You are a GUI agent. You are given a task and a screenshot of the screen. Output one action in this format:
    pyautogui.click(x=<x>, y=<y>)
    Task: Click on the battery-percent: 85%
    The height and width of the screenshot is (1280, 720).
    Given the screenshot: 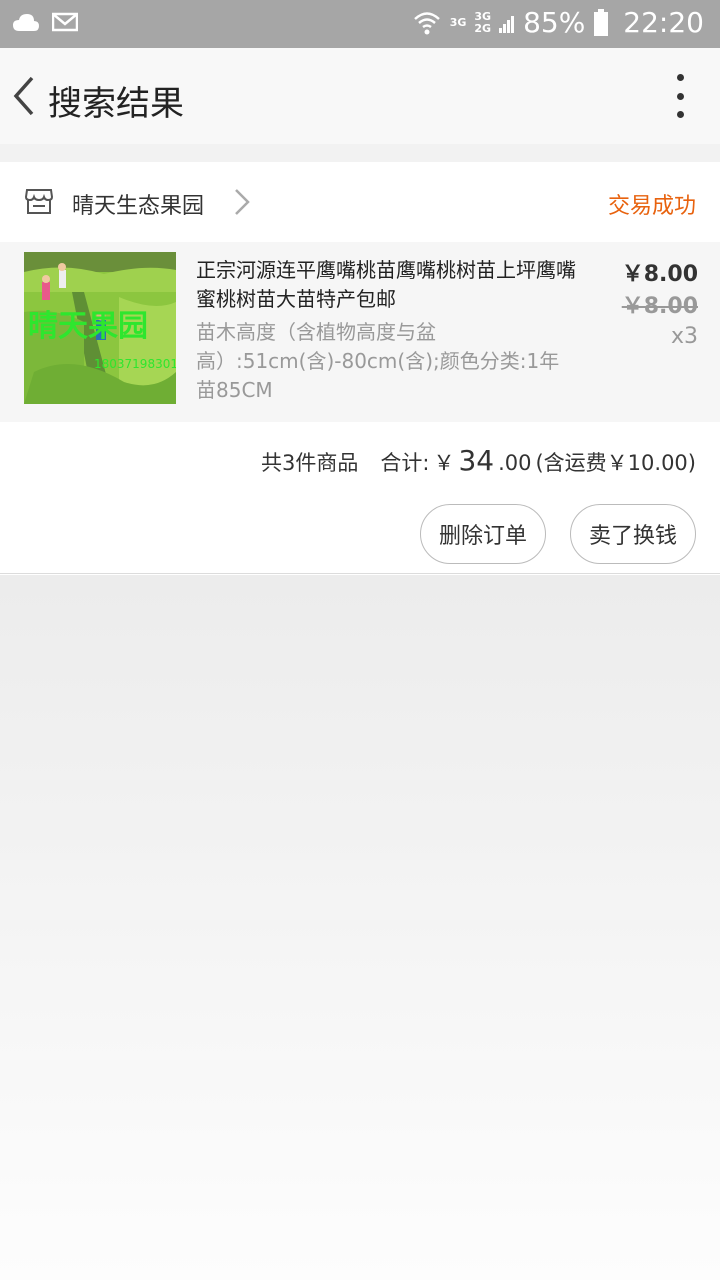 What is the action you would take?
    pyautogui.click(x=554, y=22)
    